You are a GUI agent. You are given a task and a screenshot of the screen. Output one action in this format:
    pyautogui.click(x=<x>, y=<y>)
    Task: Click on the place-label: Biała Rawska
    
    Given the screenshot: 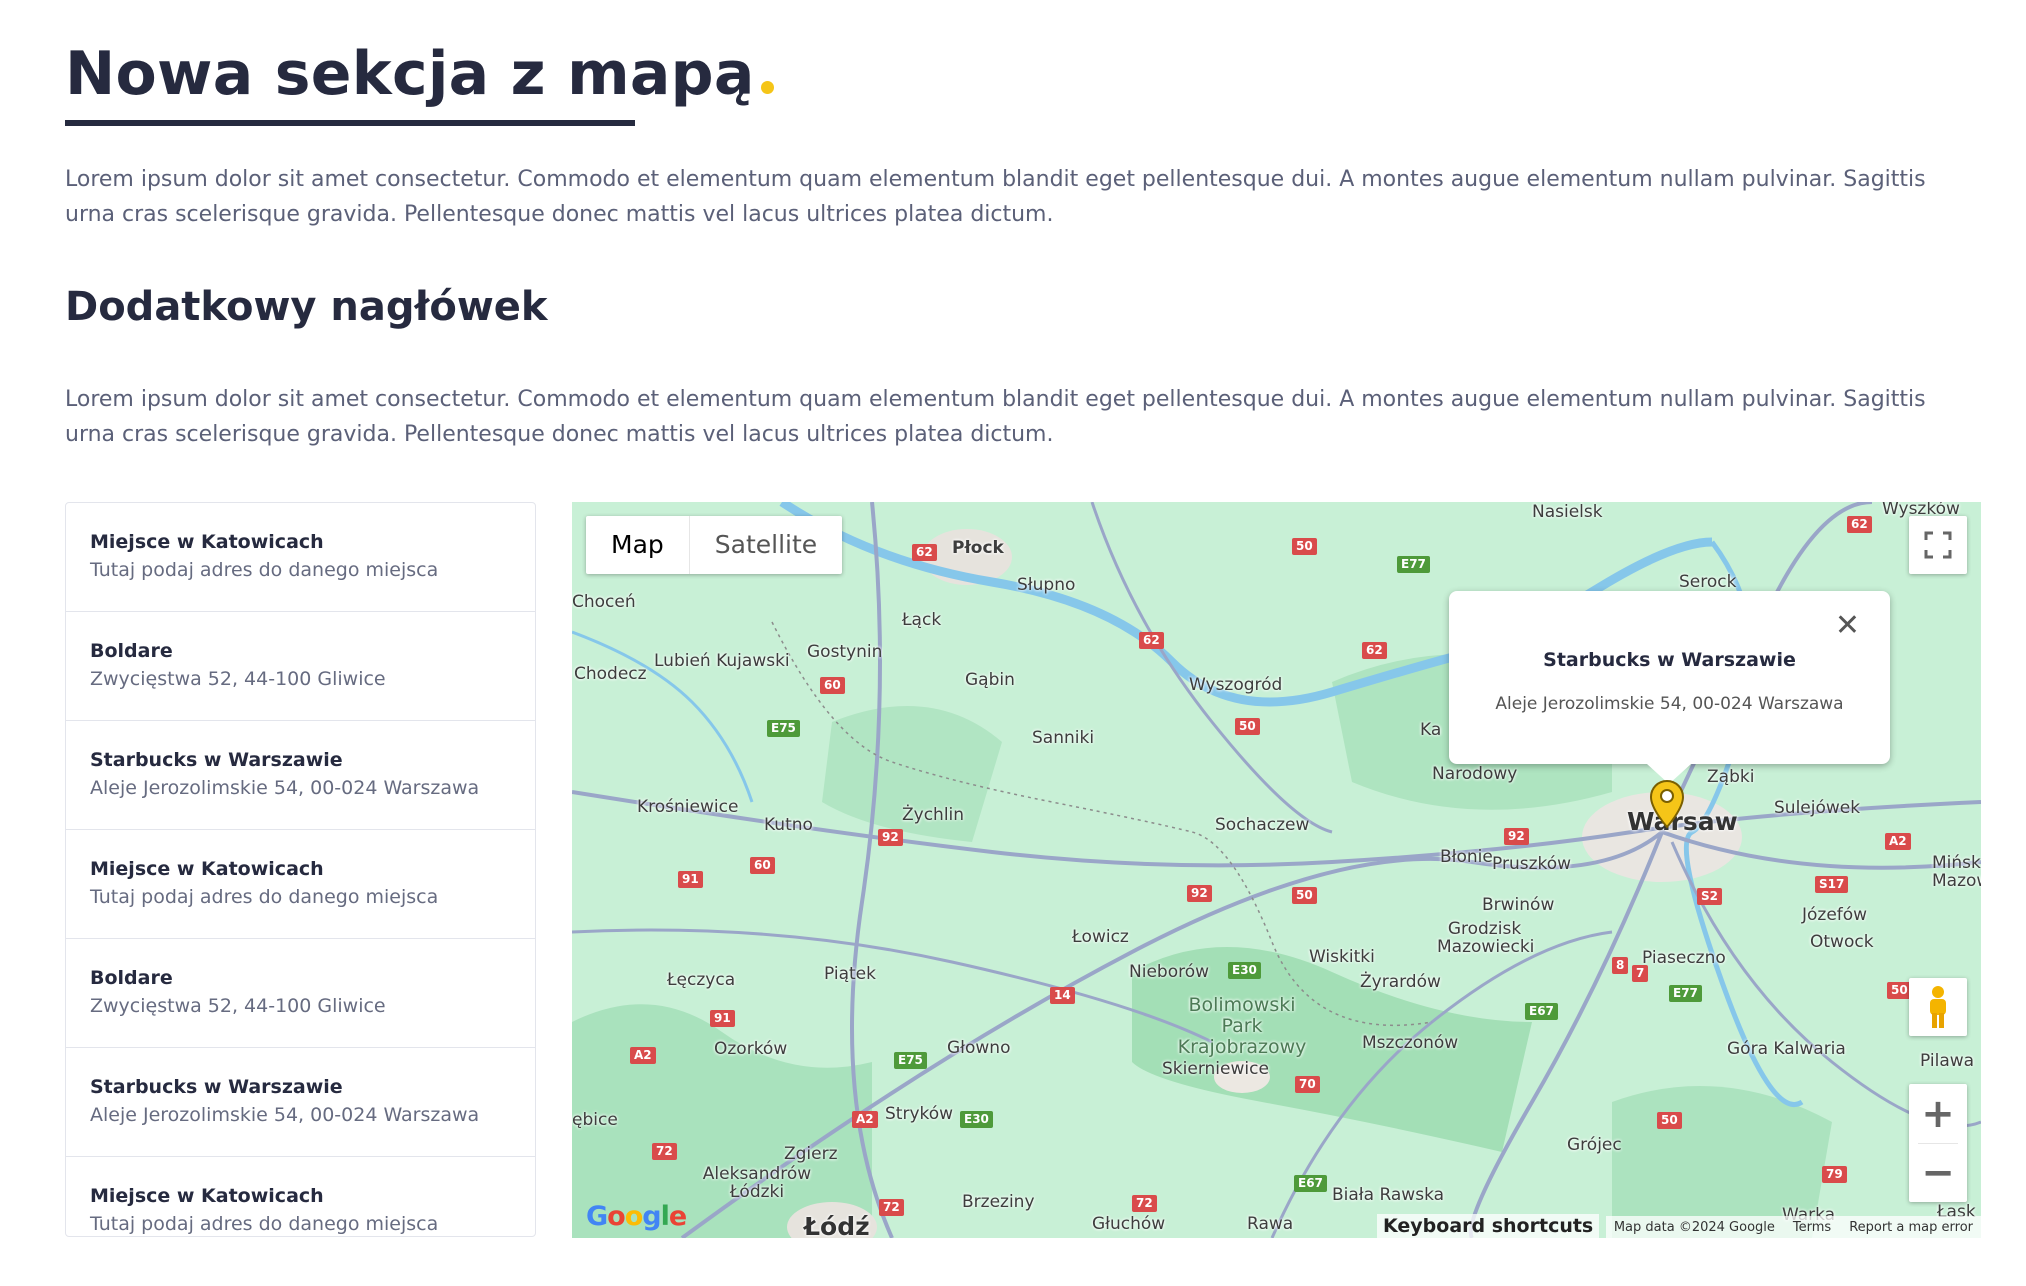 What is the action you would take?
    pyautogui.click(x=1388, y=1195)
    